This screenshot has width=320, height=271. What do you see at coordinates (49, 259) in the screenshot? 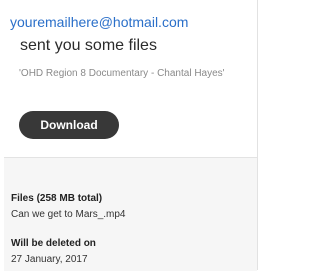
I see `expiry-date: 27 January, 2017` at bounding box center [49, 259].